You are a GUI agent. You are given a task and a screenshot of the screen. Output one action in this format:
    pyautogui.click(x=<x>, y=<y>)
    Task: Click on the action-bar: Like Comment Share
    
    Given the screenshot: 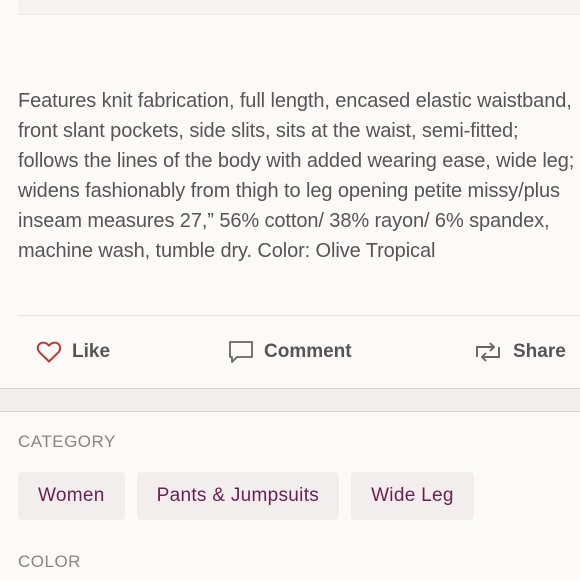 What is the action you would take?
    pyautogui.click(x=290, y=352)
    